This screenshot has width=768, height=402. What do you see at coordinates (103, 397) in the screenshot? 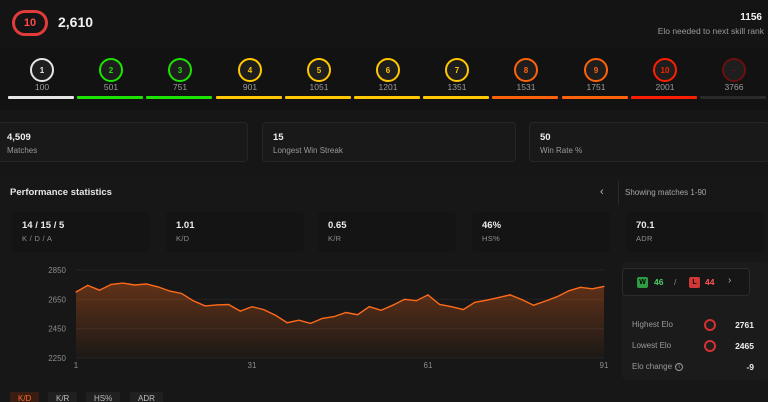
I see `tab-hs: HS%` at bounding box center [103, 397].